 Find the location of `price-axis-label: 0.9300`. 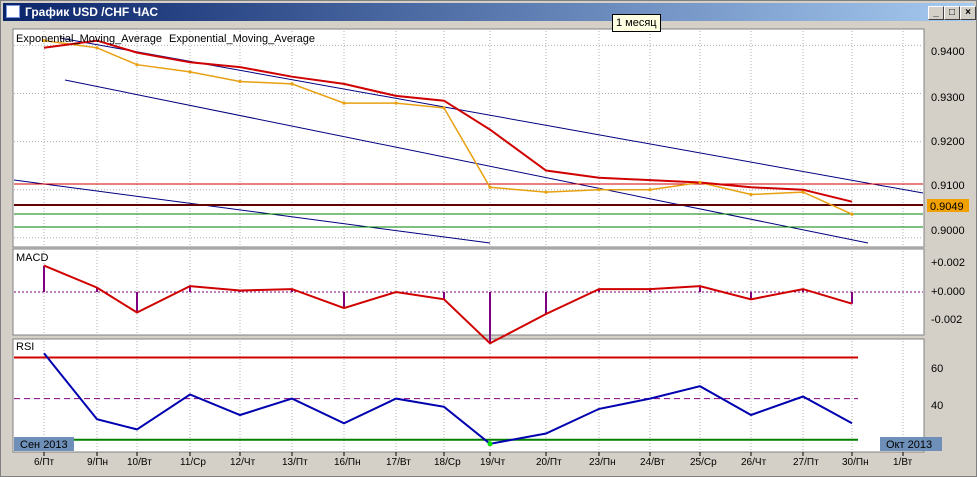

price-axis-label: 0.9300 is located at coordinates (948, 98).